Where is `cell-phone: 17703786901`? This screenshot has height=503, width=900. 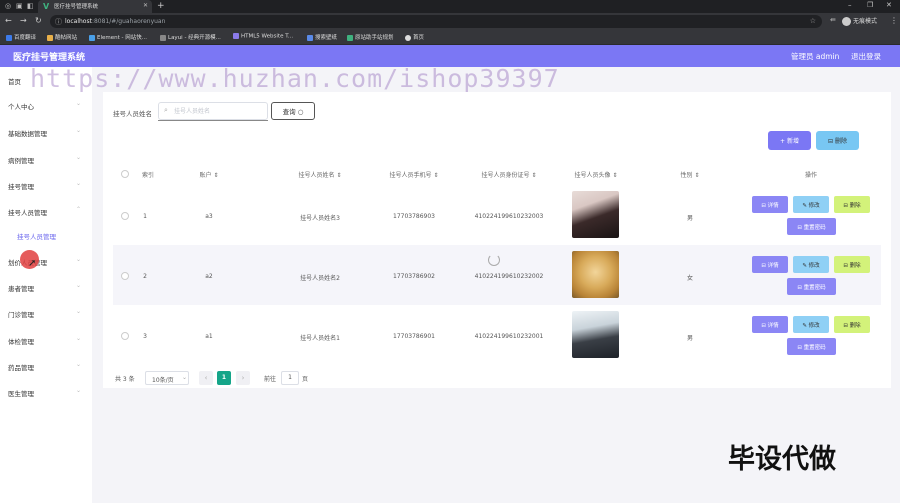
cell-phone: 17703786901 is located at coordinates (414, 336).